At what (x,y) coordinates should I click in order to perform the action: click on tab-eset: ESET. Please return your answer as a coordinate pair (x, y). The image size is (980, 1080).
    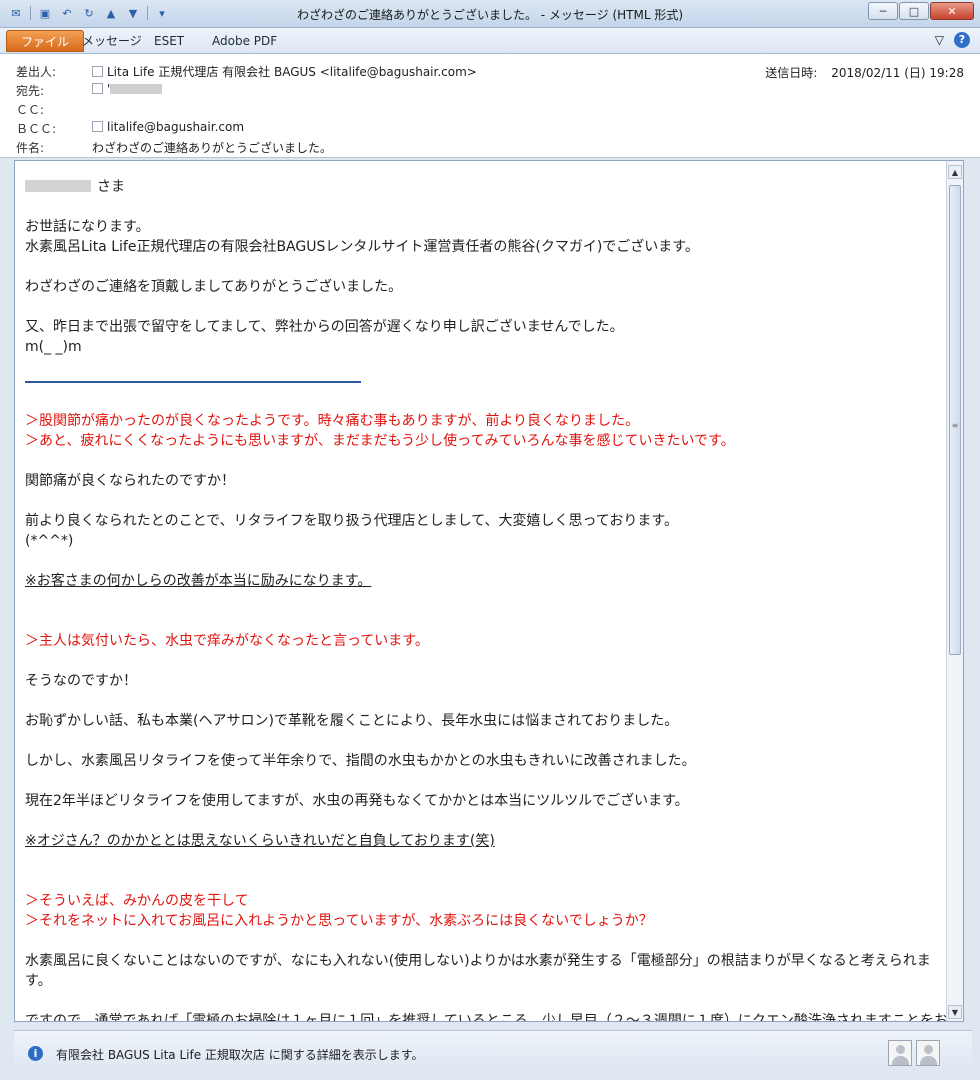
    Looking at the image, I should click on (169, 41).